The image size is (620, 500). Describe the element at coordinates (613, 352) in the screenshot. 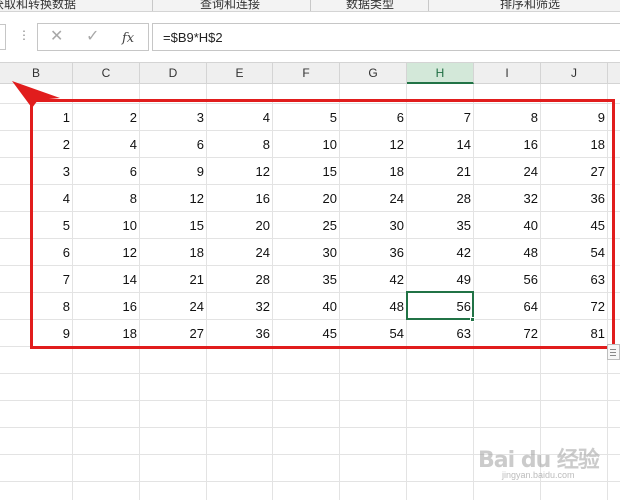

I see `paste-options-icon` at that location.